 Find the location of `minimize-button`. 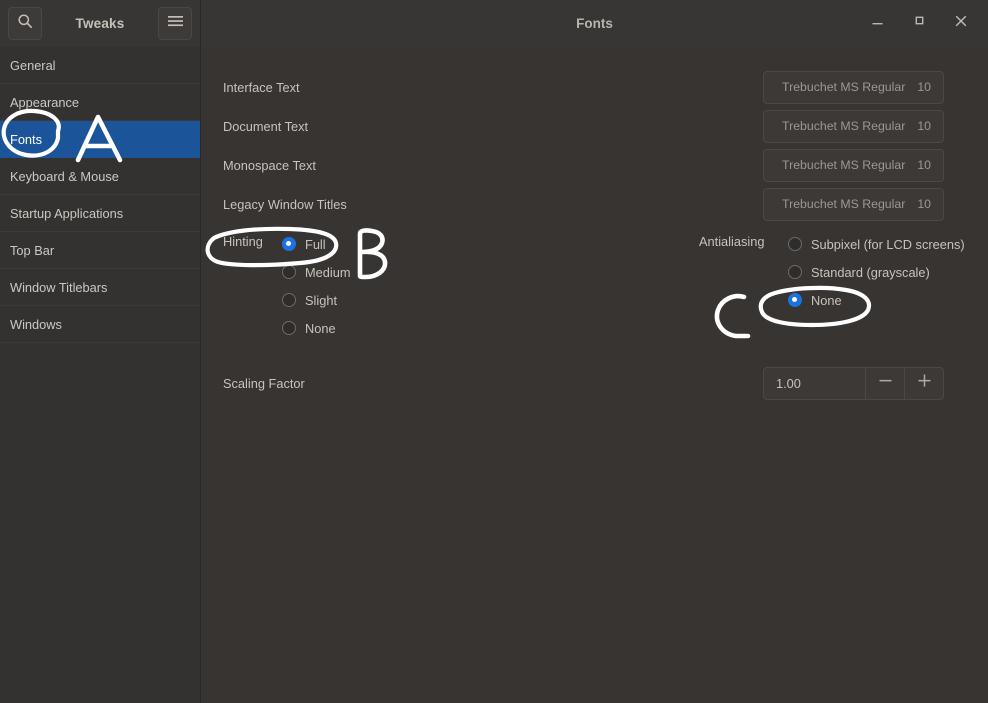

minimize-button is located at coordinates (877, 23).